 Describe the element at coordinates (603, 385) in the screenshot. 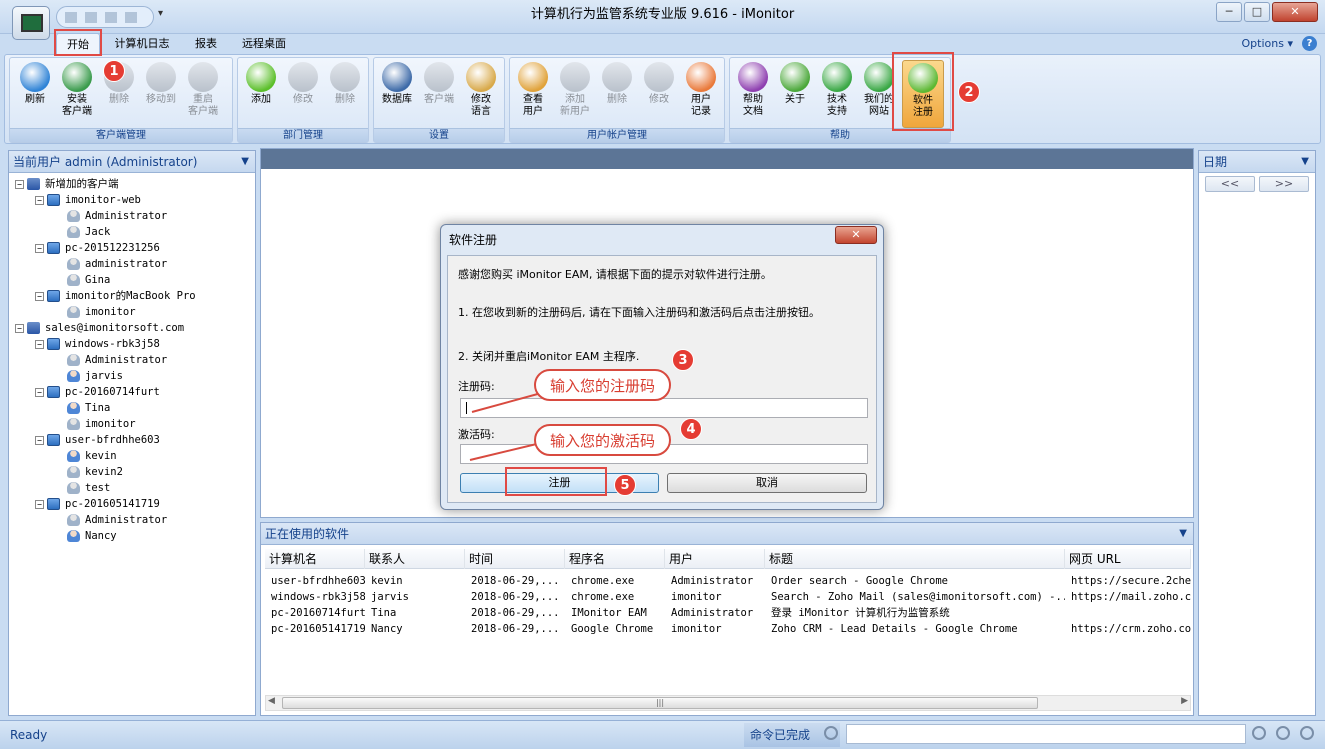

I see `callout-reg-code: 输入您的注册码` at that location.